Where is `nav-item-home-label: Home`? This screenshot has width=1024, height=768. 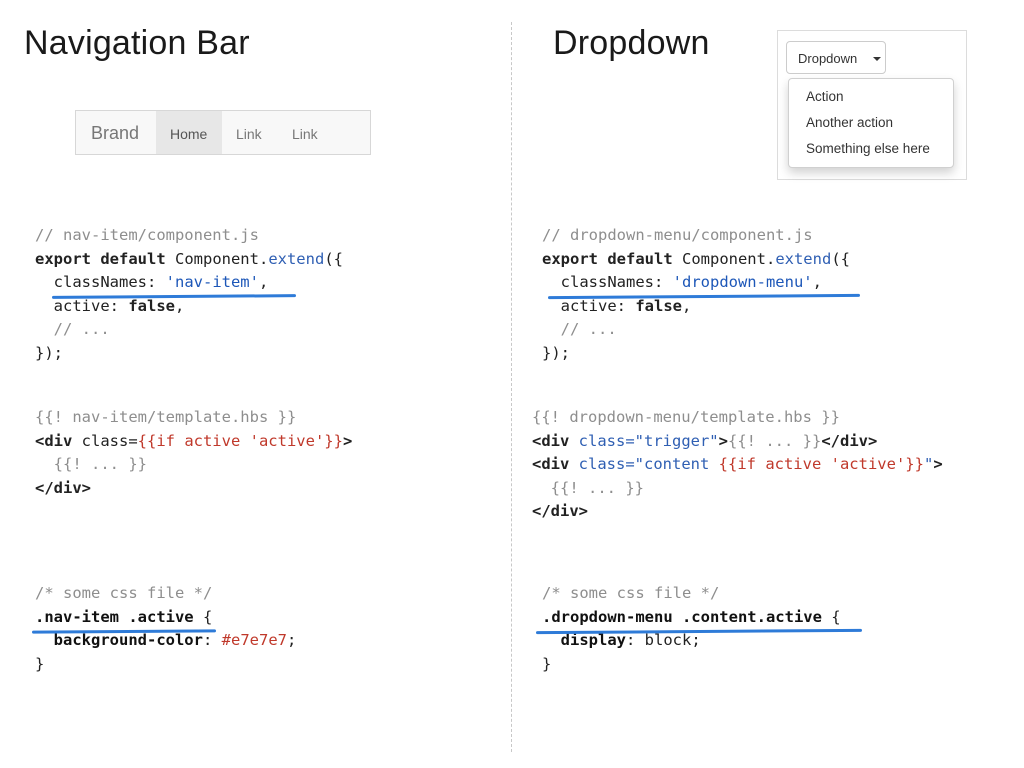
nav-item-home-label: Home is located at coordinates (189, 134).